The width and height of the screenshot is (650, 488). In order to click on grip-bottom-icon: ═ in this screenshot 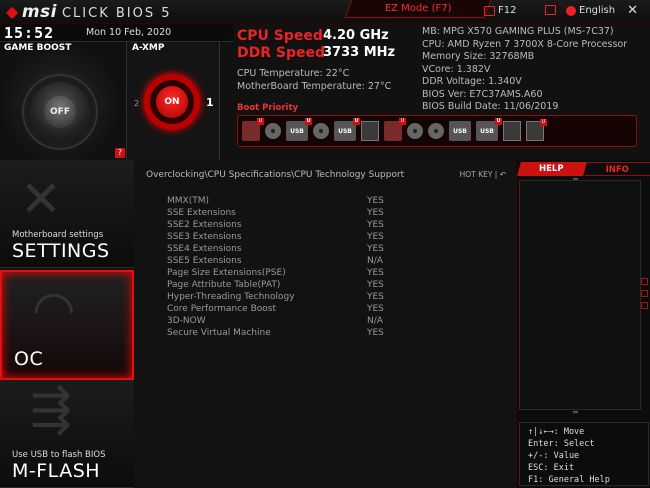, I will do `click(575, 412)`.